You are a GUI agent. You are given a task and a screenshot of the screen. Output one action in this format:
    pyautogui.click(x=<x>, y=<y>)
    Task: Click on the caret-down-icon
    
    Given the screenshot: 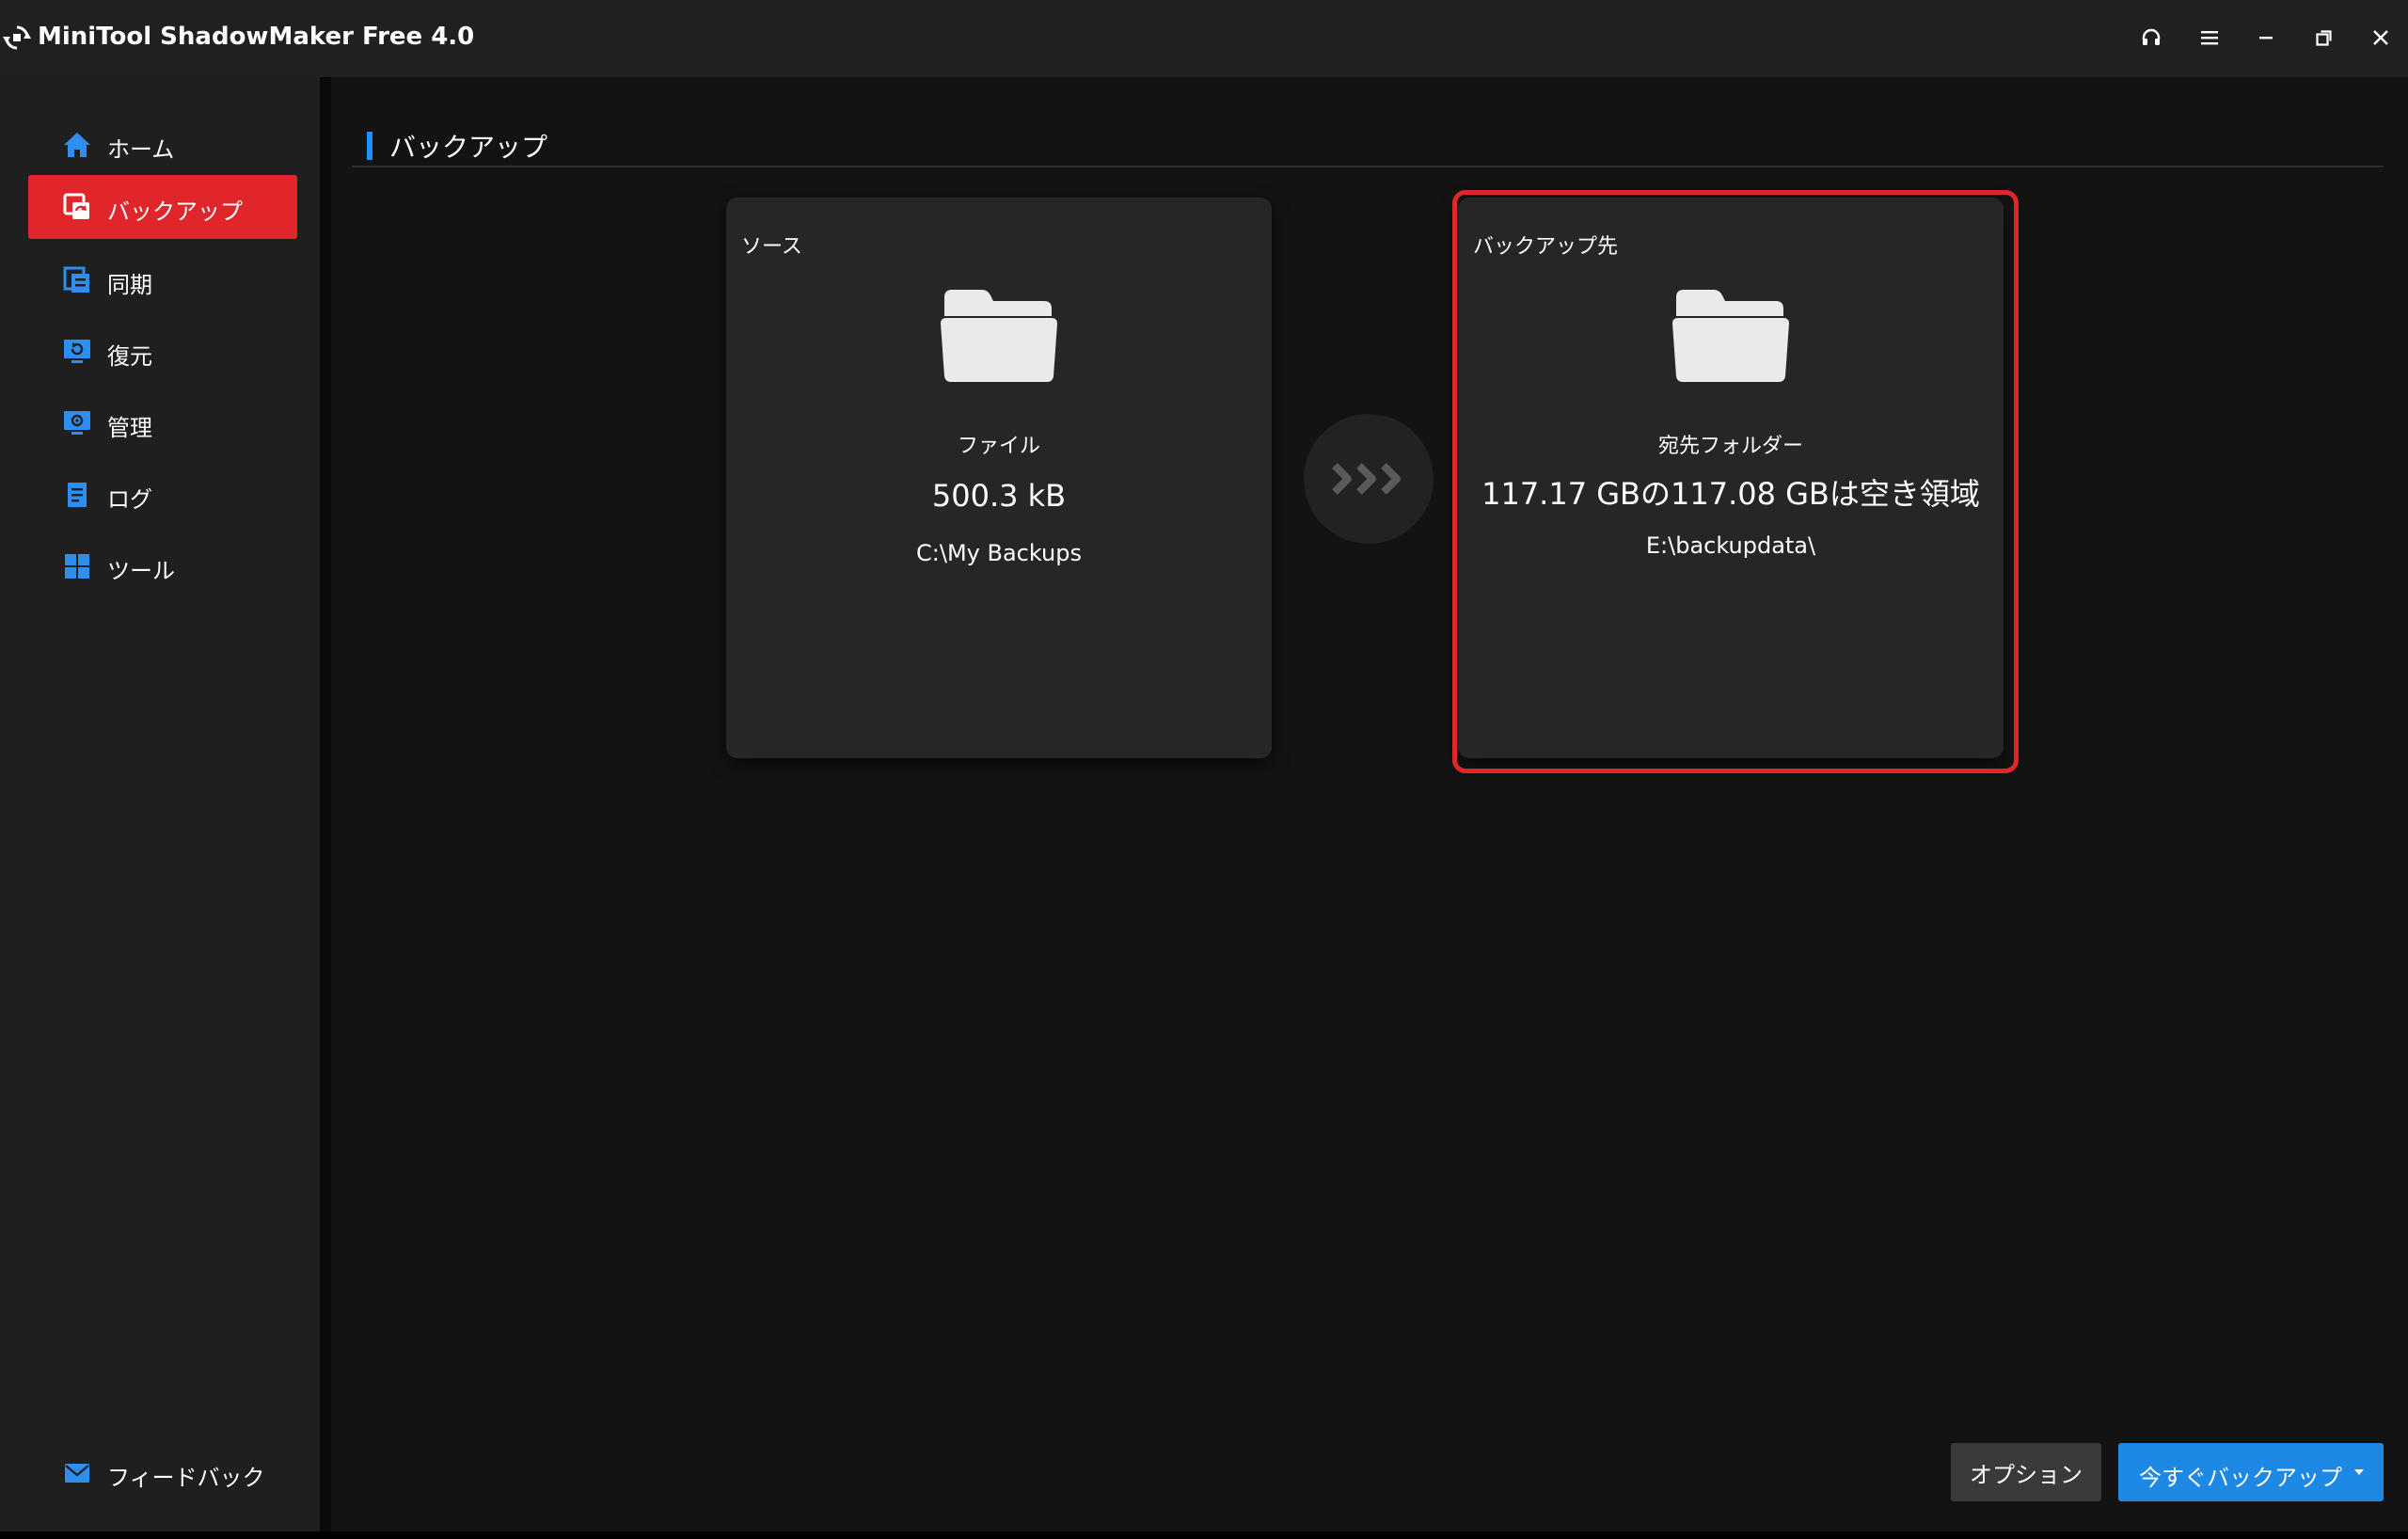 What is the action you would take?
    pyautogui.click(x=2359, y=1472)
    